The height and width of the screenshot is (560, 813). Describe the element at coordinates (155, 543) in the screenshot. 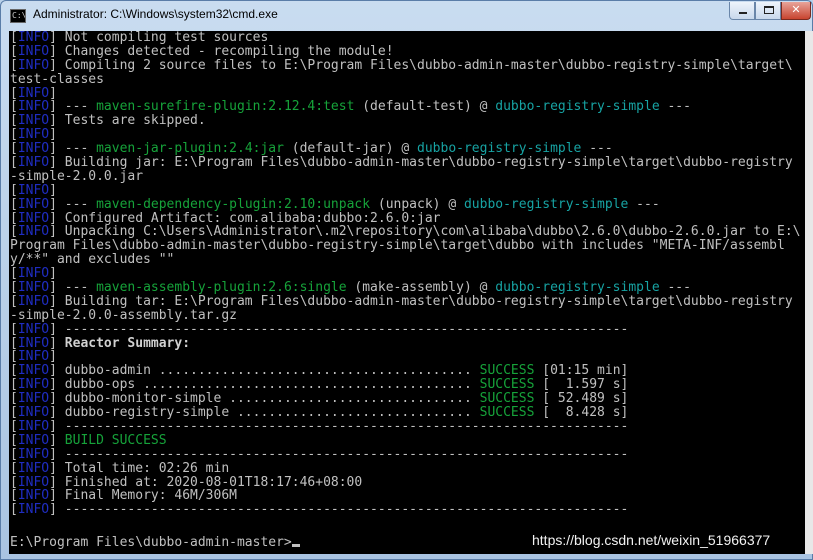

I see `command-prompt: E:\Program Files\dubbo-admin-master>` at that location.